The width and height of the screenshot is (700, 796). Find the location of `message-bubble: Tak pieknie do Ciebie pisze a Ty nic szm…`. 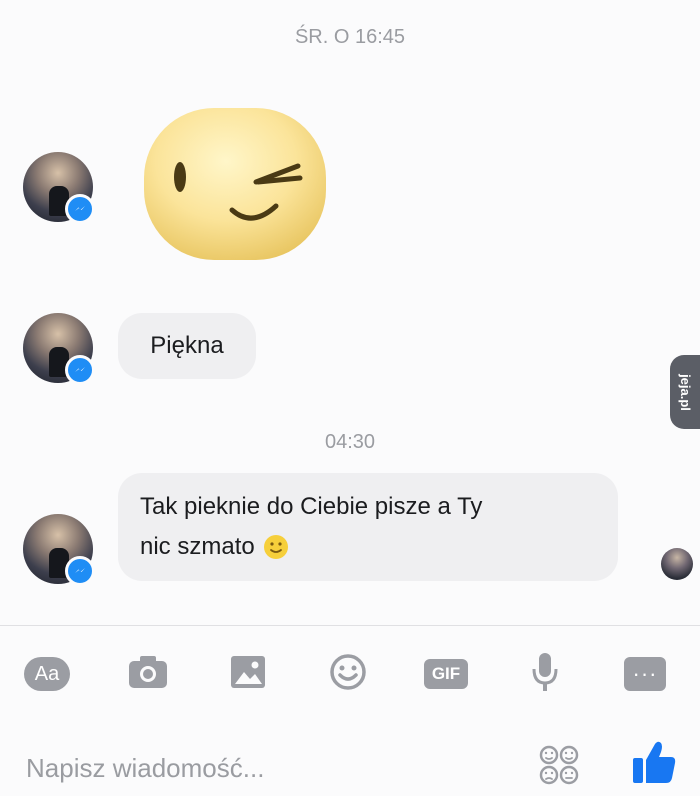

message-bubble: Tak pieknie do Ciebie pisze a Ty nic szm… is located at coordinates (368, 527).